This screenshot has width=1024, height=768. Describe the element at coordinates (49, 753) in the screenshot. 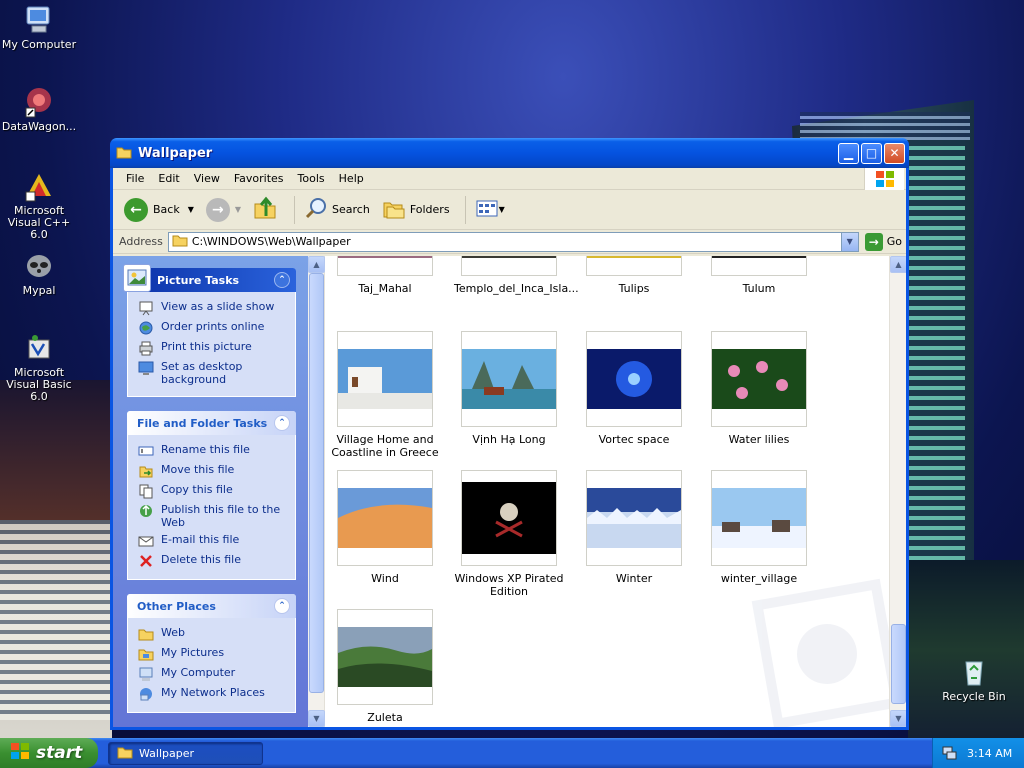

I see `start-button: start` at that location.